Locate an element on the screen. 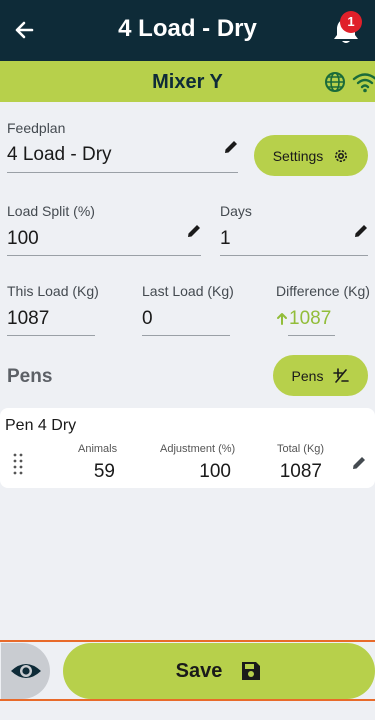  pens-title: Pens is located at coordinates (30, 376).